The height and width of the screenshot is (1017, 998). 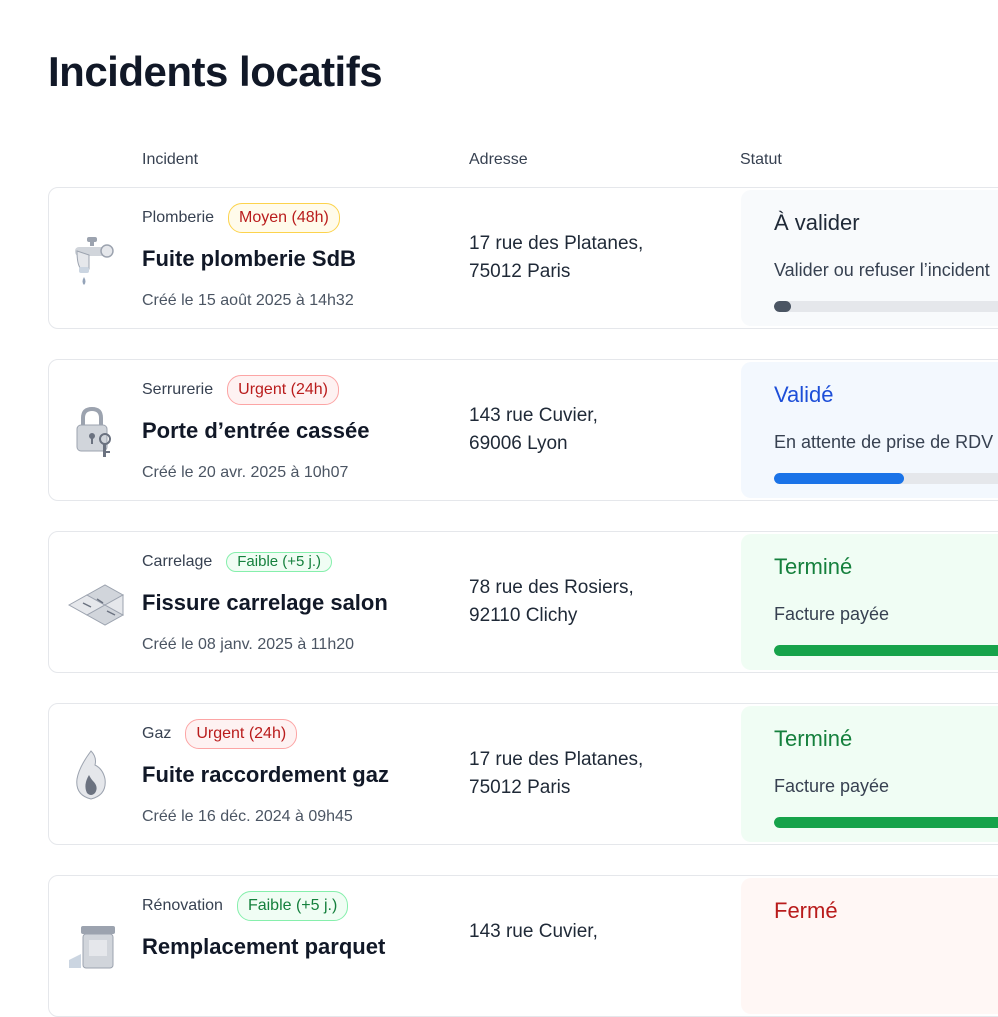 I want to click on incident-address: 143 rue Cuvier, 69006 Lyon, so click(x=533, y=430).